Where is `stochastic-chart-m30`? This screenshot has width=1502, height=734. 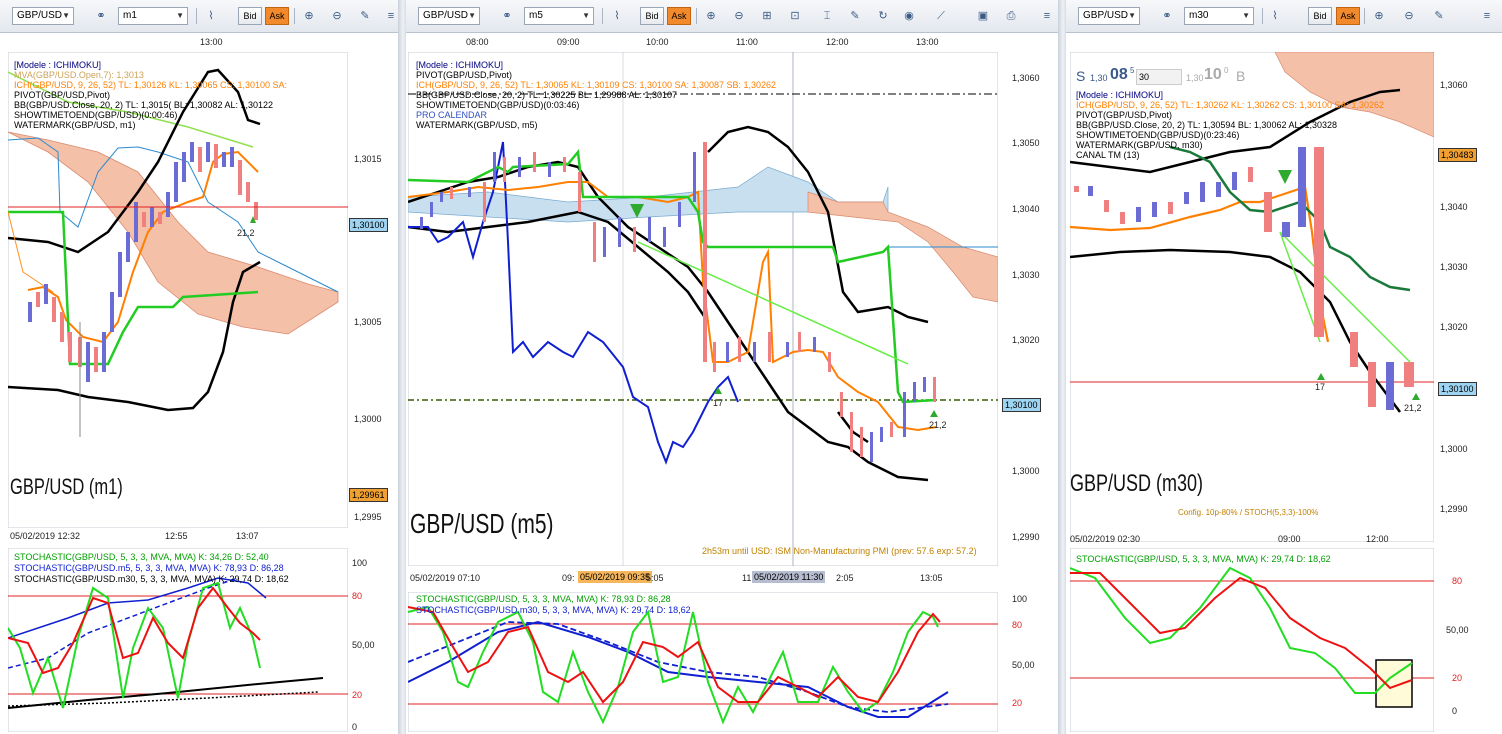
stochastic-chart-m30 is located at coordinates (1252, 640).